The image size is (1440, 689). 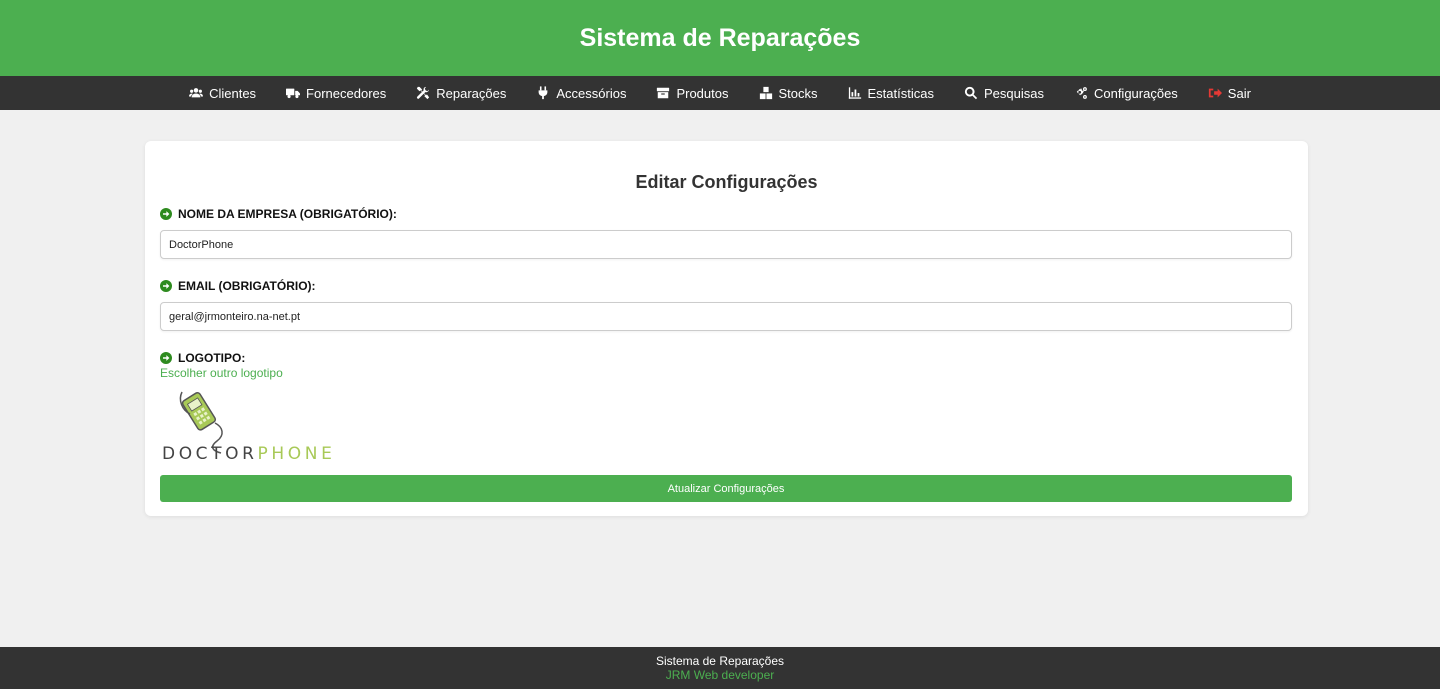 What do you see at coordinates (726, 358) in the screenshot?
I see `logo-label: LOGOTIPO:` at bounding box center [726, 358].